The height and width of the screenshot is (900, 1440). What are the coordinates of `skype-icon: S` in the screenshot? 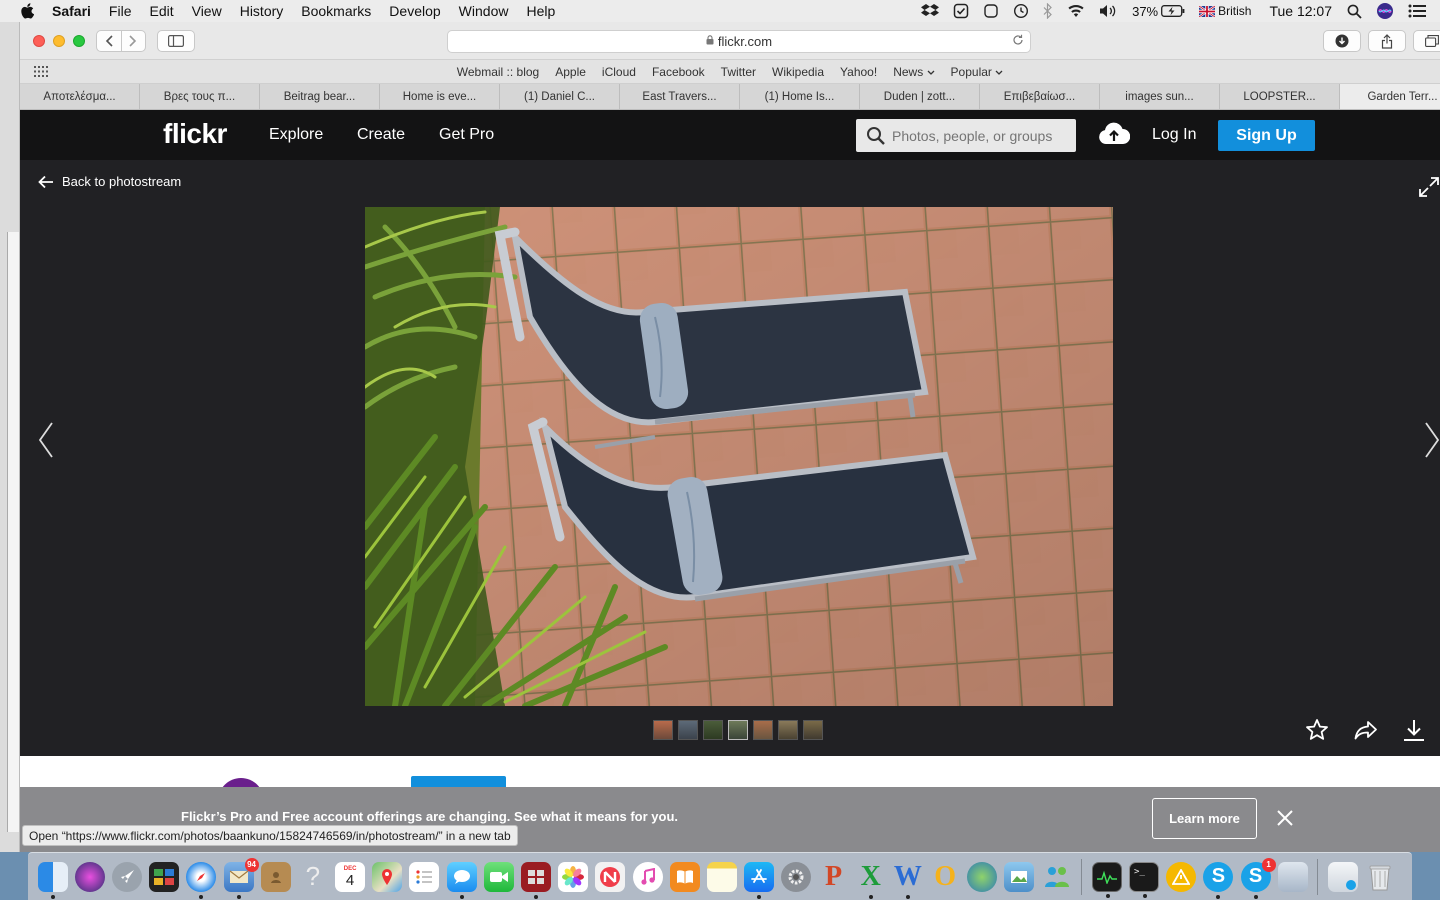 It's located at (1218, 880).